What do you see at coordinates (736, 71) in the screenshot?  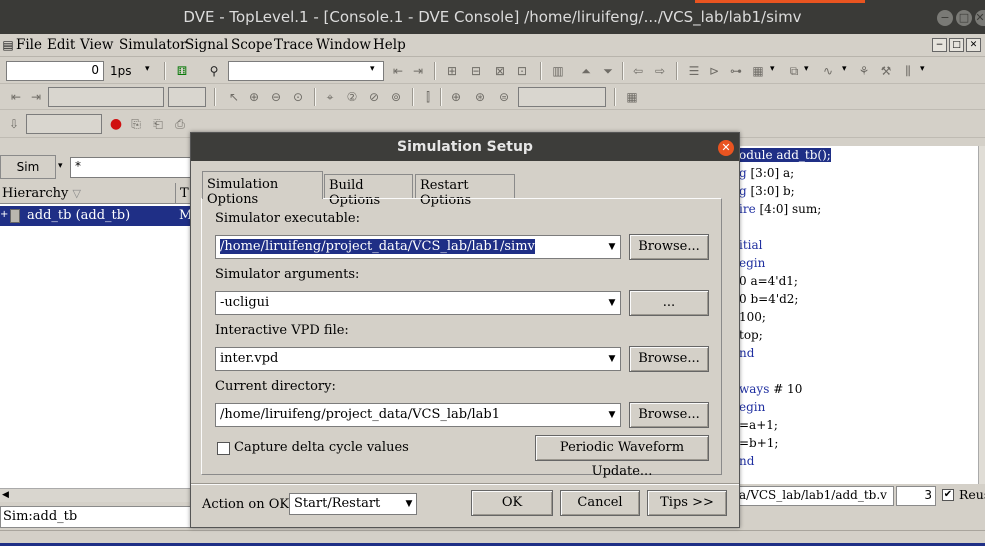 I see `schematic-icon: ⊶` at bounding box center [736, 71].